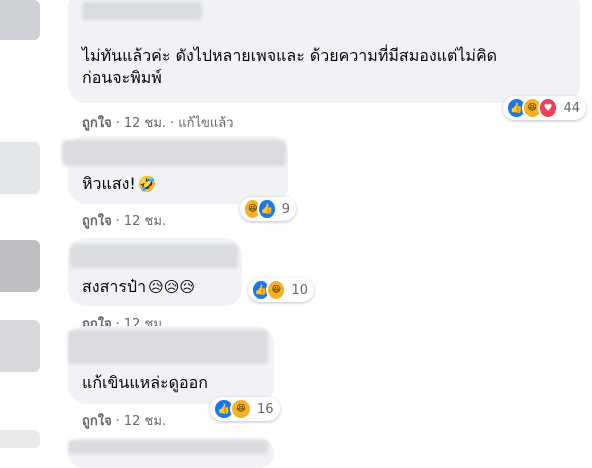 Image resolution: width=592 pixels, height=468 pixels. I want to click on rofl-emoji: 🤣, so click(147, 184).